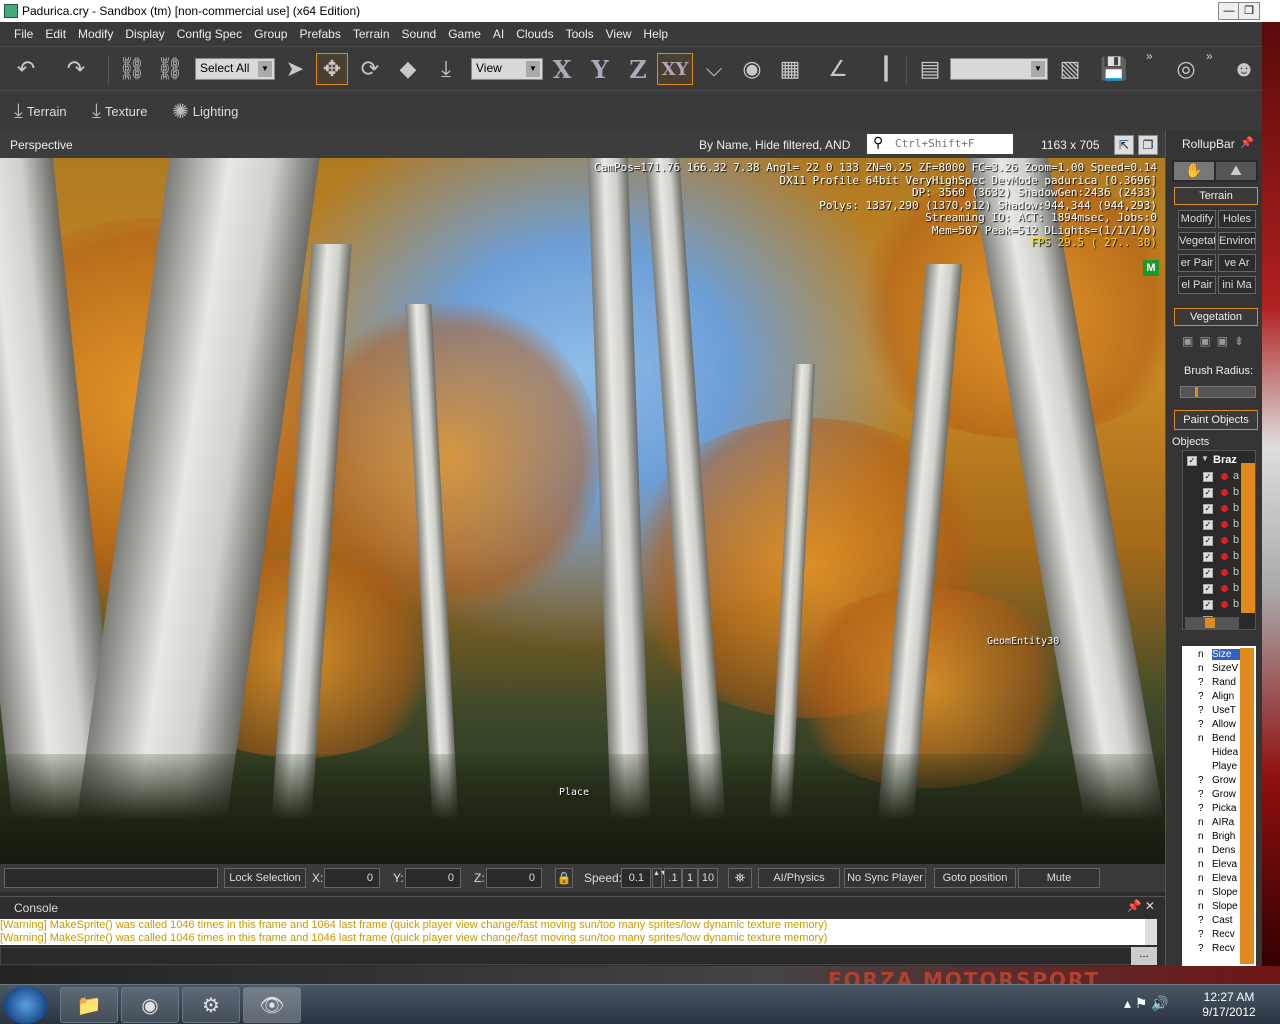  Describe the element at coordinates (332, 69) in the screenshot. I see `move-icon: ✥` at that location.